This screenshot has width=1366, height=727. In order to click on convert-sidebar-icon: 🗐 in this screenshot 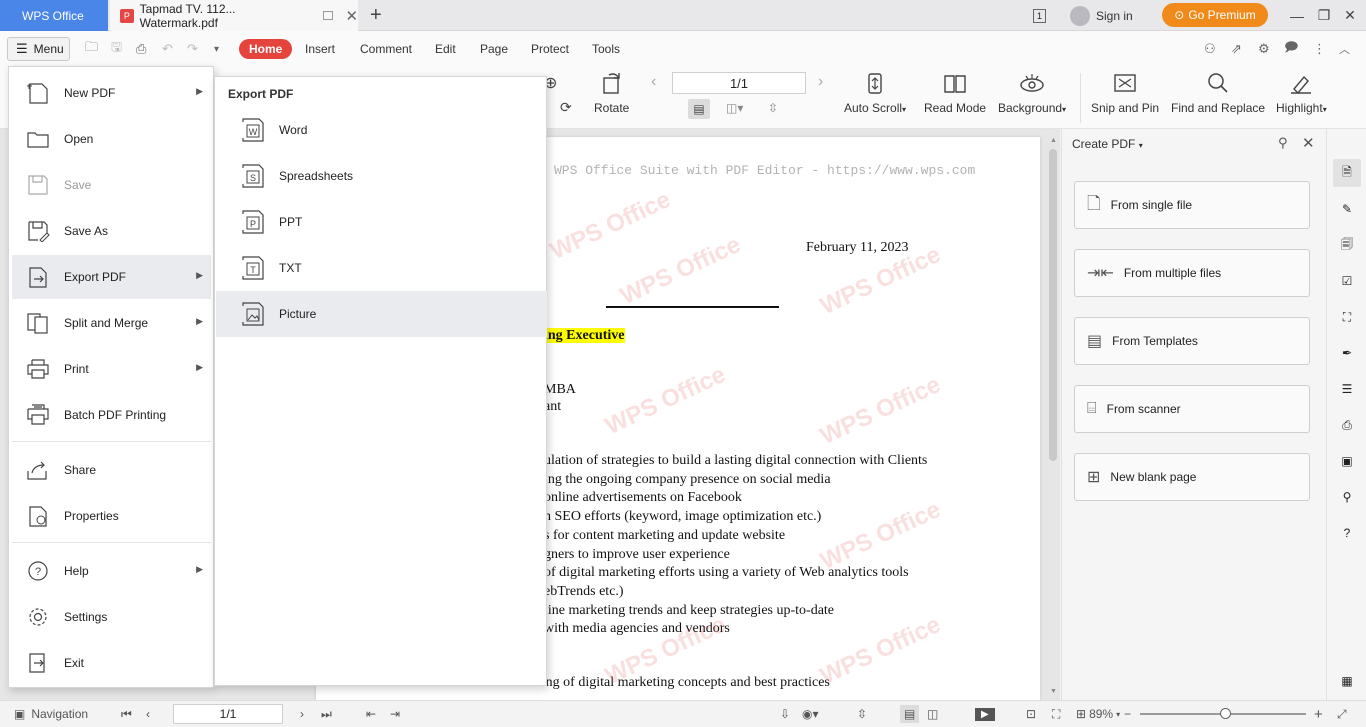, I will do `click(1347, 245)`.